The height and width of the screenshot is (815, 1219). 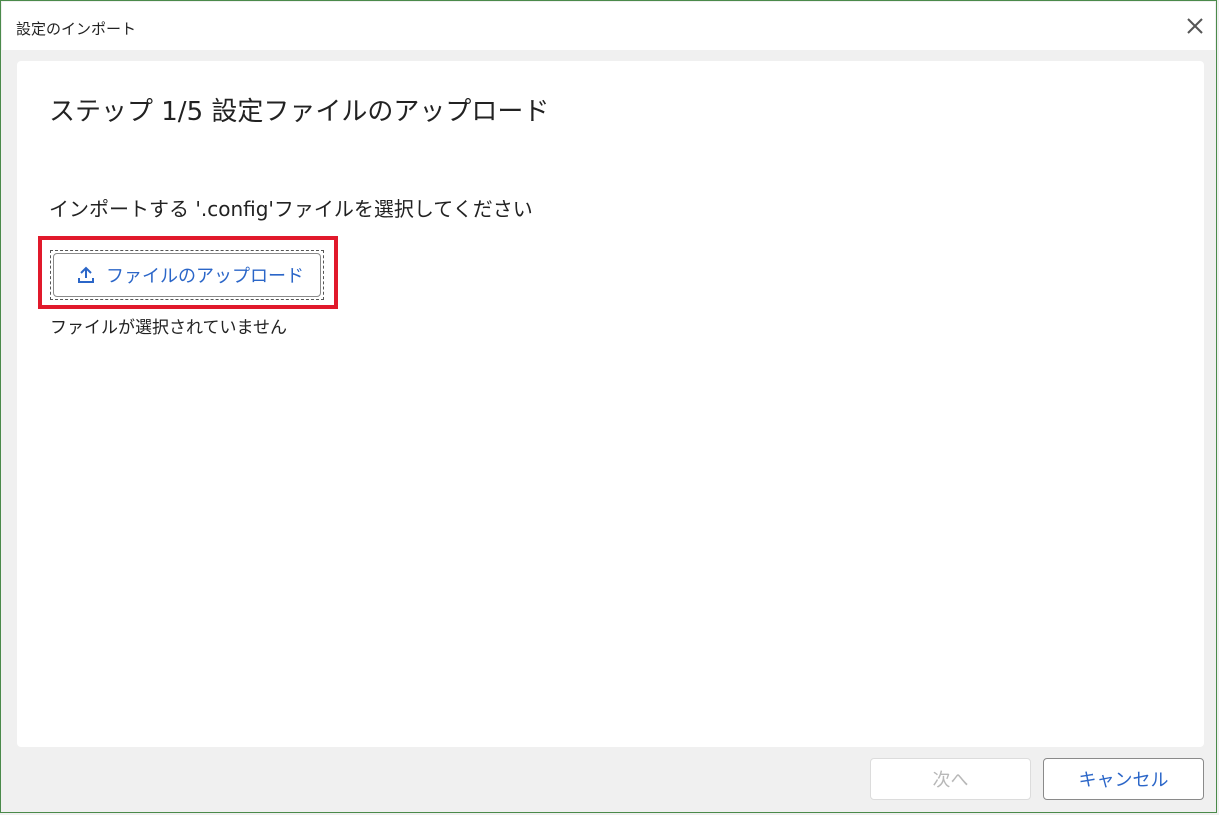 What do you see at coordinates (608, 26) in the screenshot?
I see `dialog-titlebar: 設定のインポート` at bounding box center [608, 26].